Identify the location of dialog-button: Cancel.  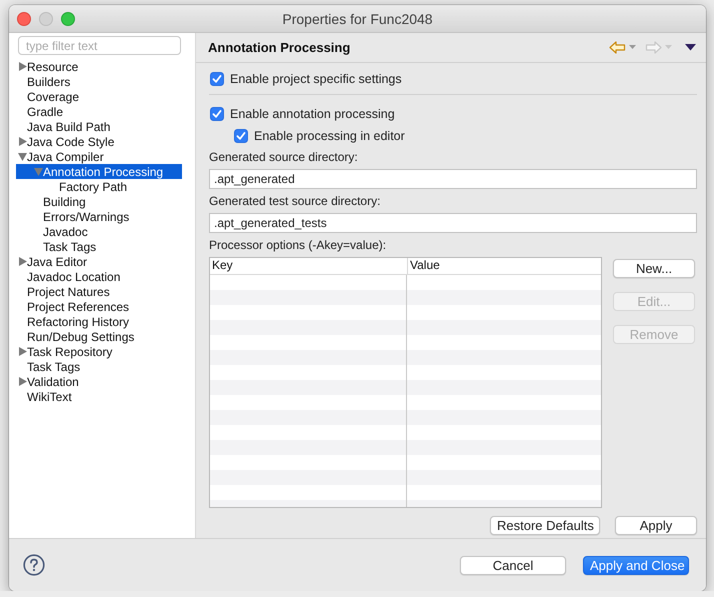
(513, 565).